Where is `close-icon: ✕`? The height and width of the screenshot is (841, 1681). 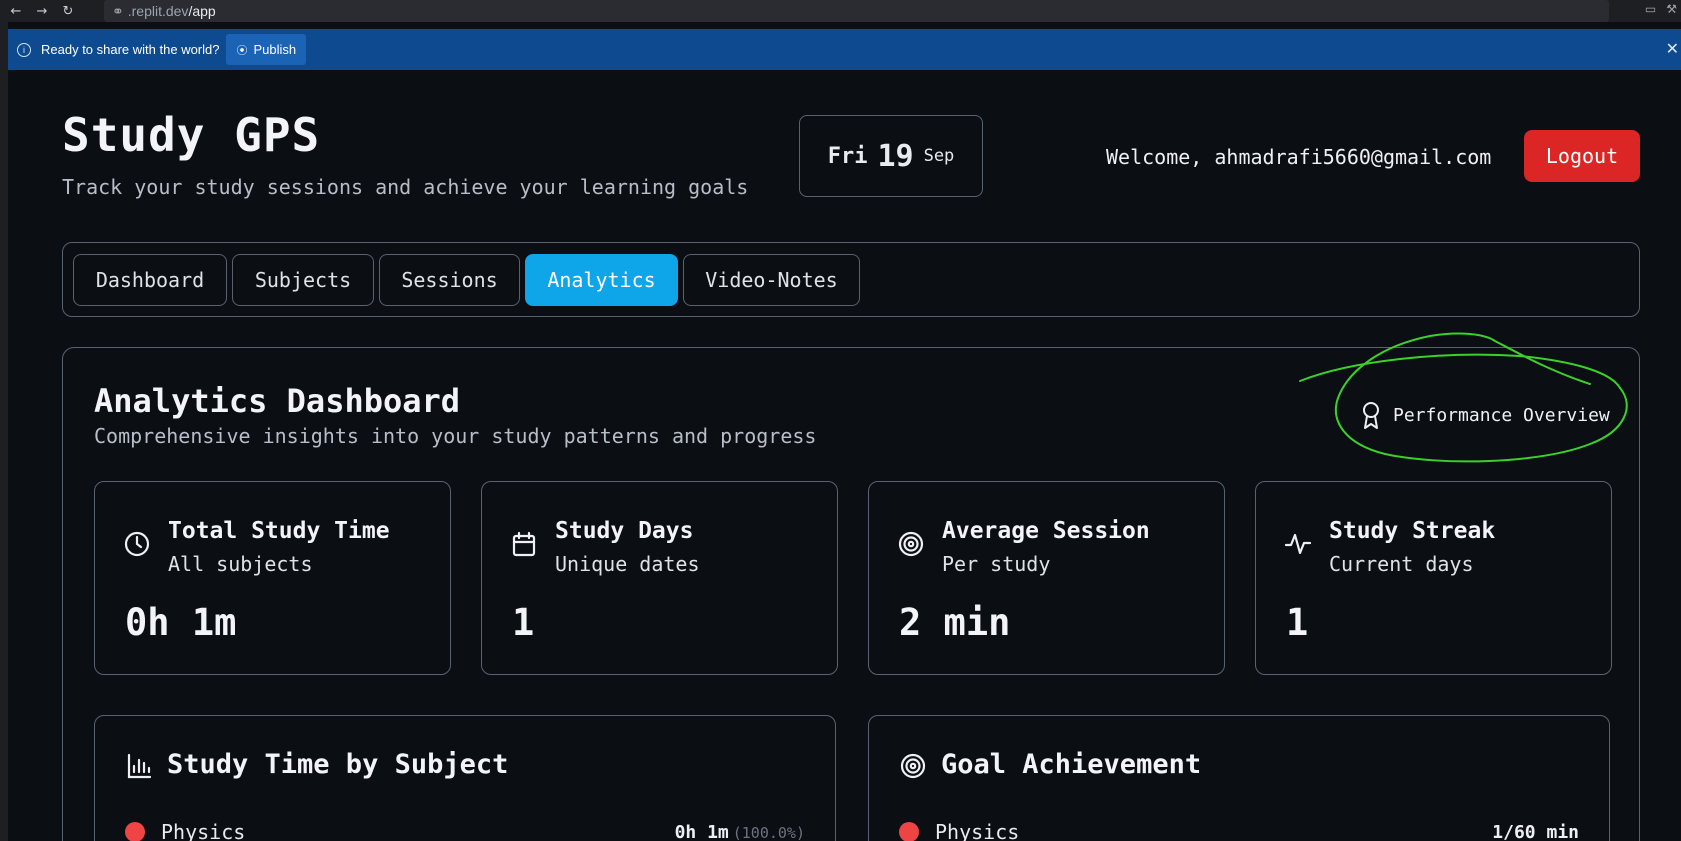 close-icon: ✕ is located at coordinates (1672, 48).